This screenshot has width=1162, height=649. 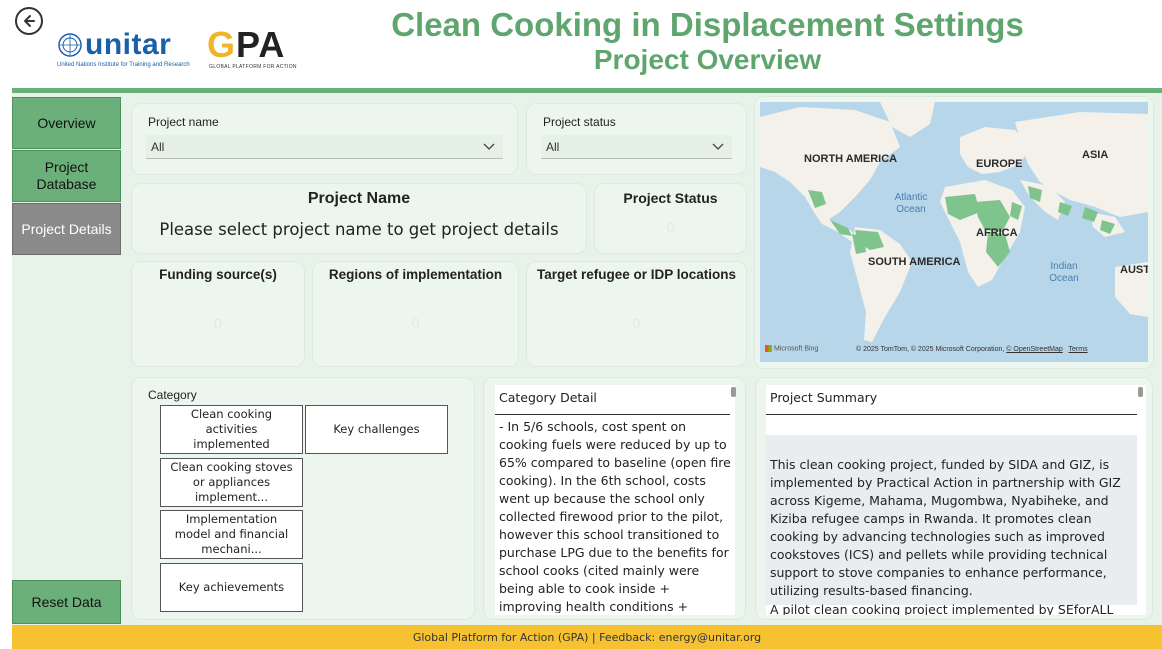 I want to click on project-name-slicer: Project name All, so click(x=324, y=139).